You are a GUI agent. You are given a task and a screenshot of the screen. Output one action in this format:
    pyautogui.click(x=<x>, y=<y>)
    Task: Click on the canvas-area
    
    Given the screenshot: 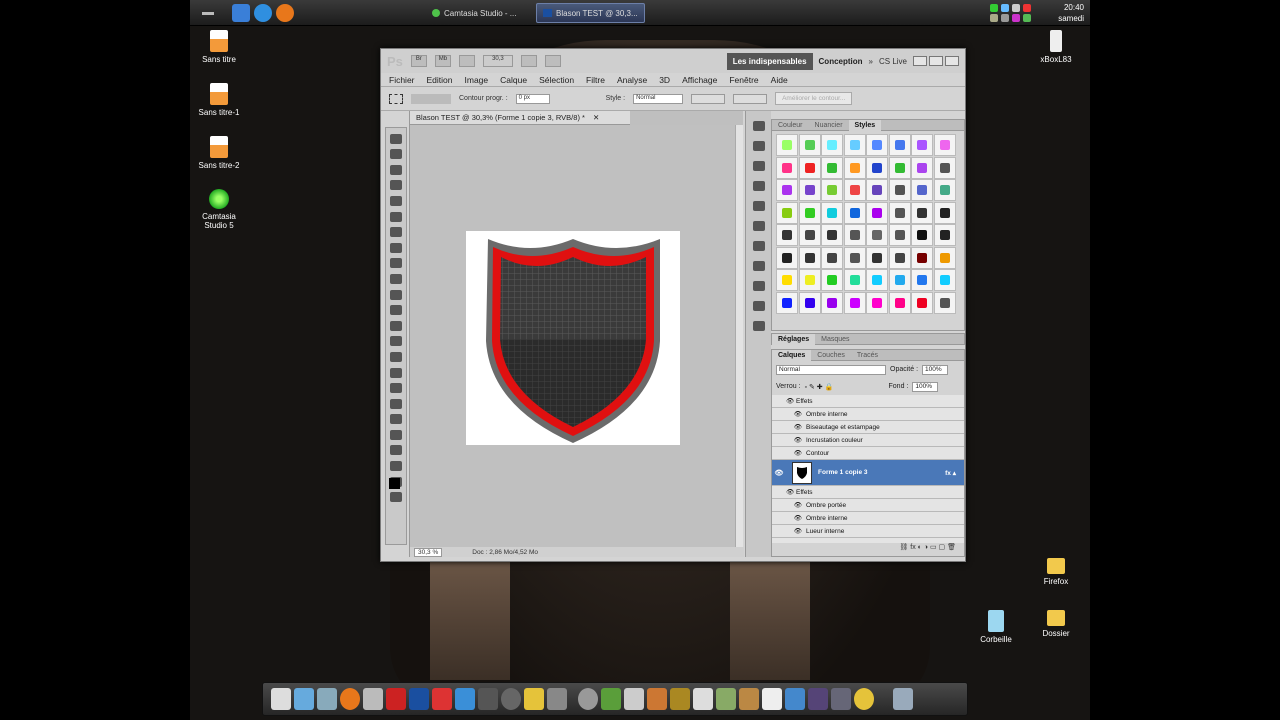 What is the action you would take?
    pyautogui.click(x=573, y=336)
    